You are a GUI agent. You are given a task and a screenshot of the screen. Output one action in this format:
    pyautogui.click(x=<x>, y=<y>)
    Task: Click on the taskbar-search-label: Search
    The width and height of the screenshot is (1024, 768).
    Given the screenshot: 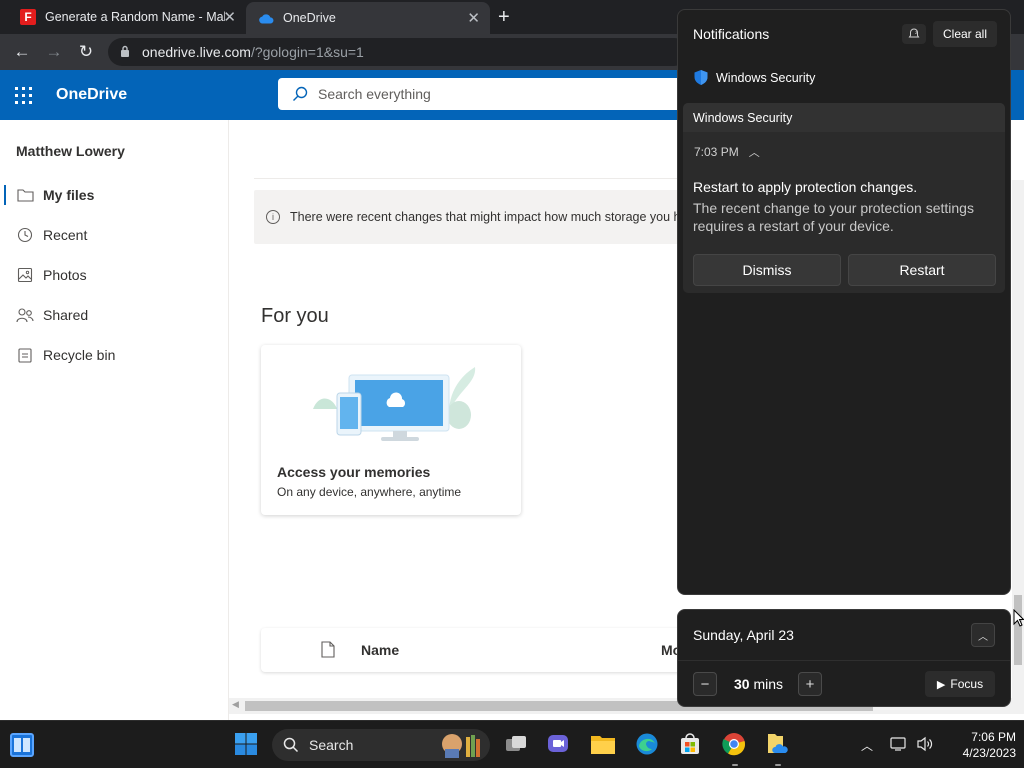 What is the action you would take?
    pyautogui.click(x=331, y=745)
    